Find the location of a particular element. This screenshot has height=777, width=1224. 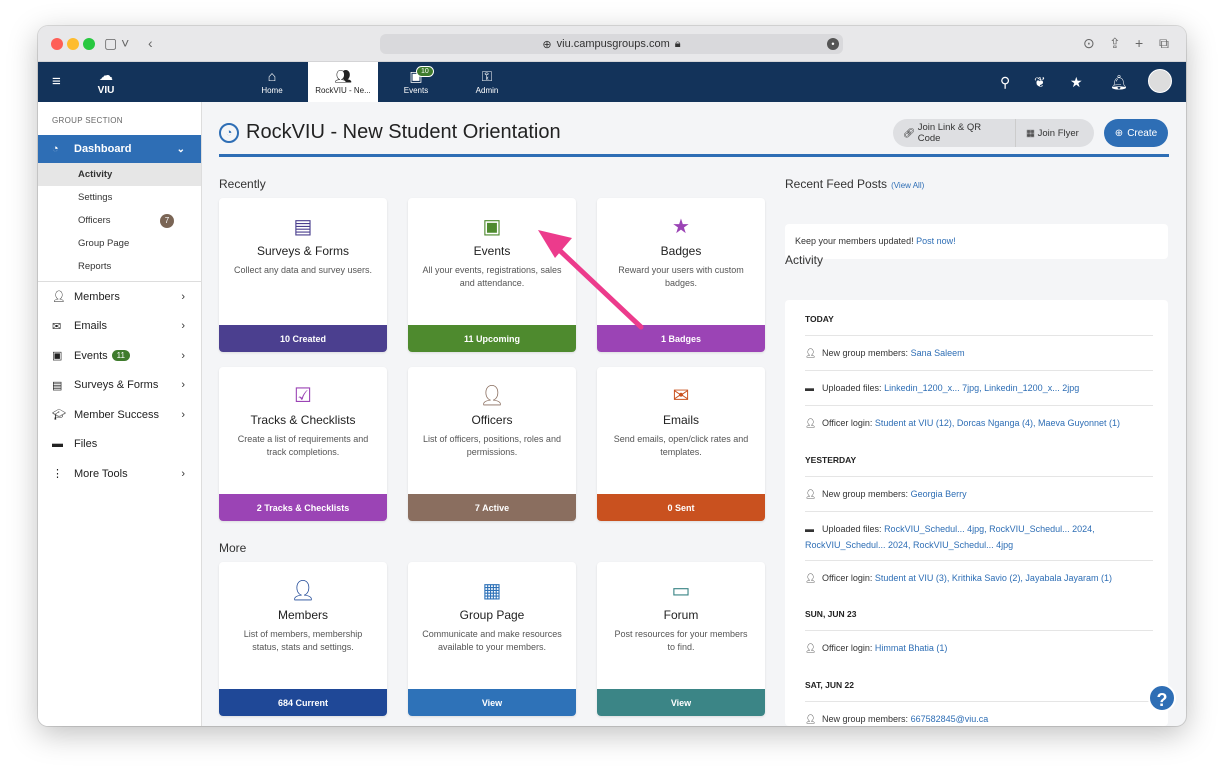

calendar-icon: ▣ is located at coordinates (57, 356).